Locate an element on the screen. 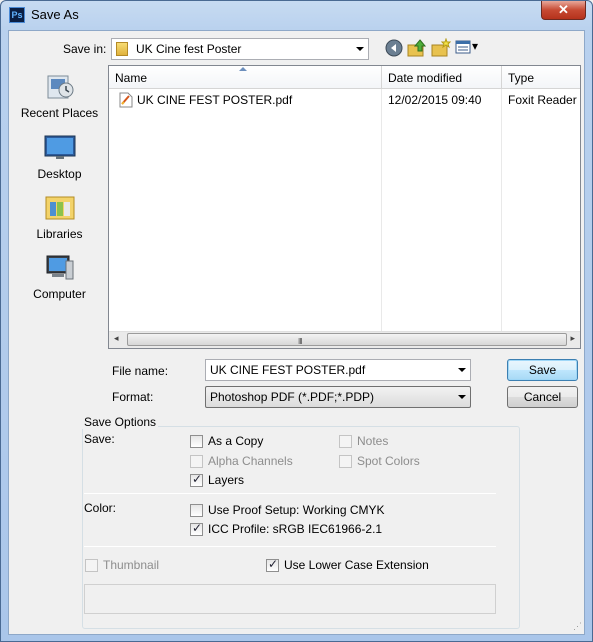  file-name-input: UK CINE FEST POSTER.pdf is located at coordinates (338, 370).